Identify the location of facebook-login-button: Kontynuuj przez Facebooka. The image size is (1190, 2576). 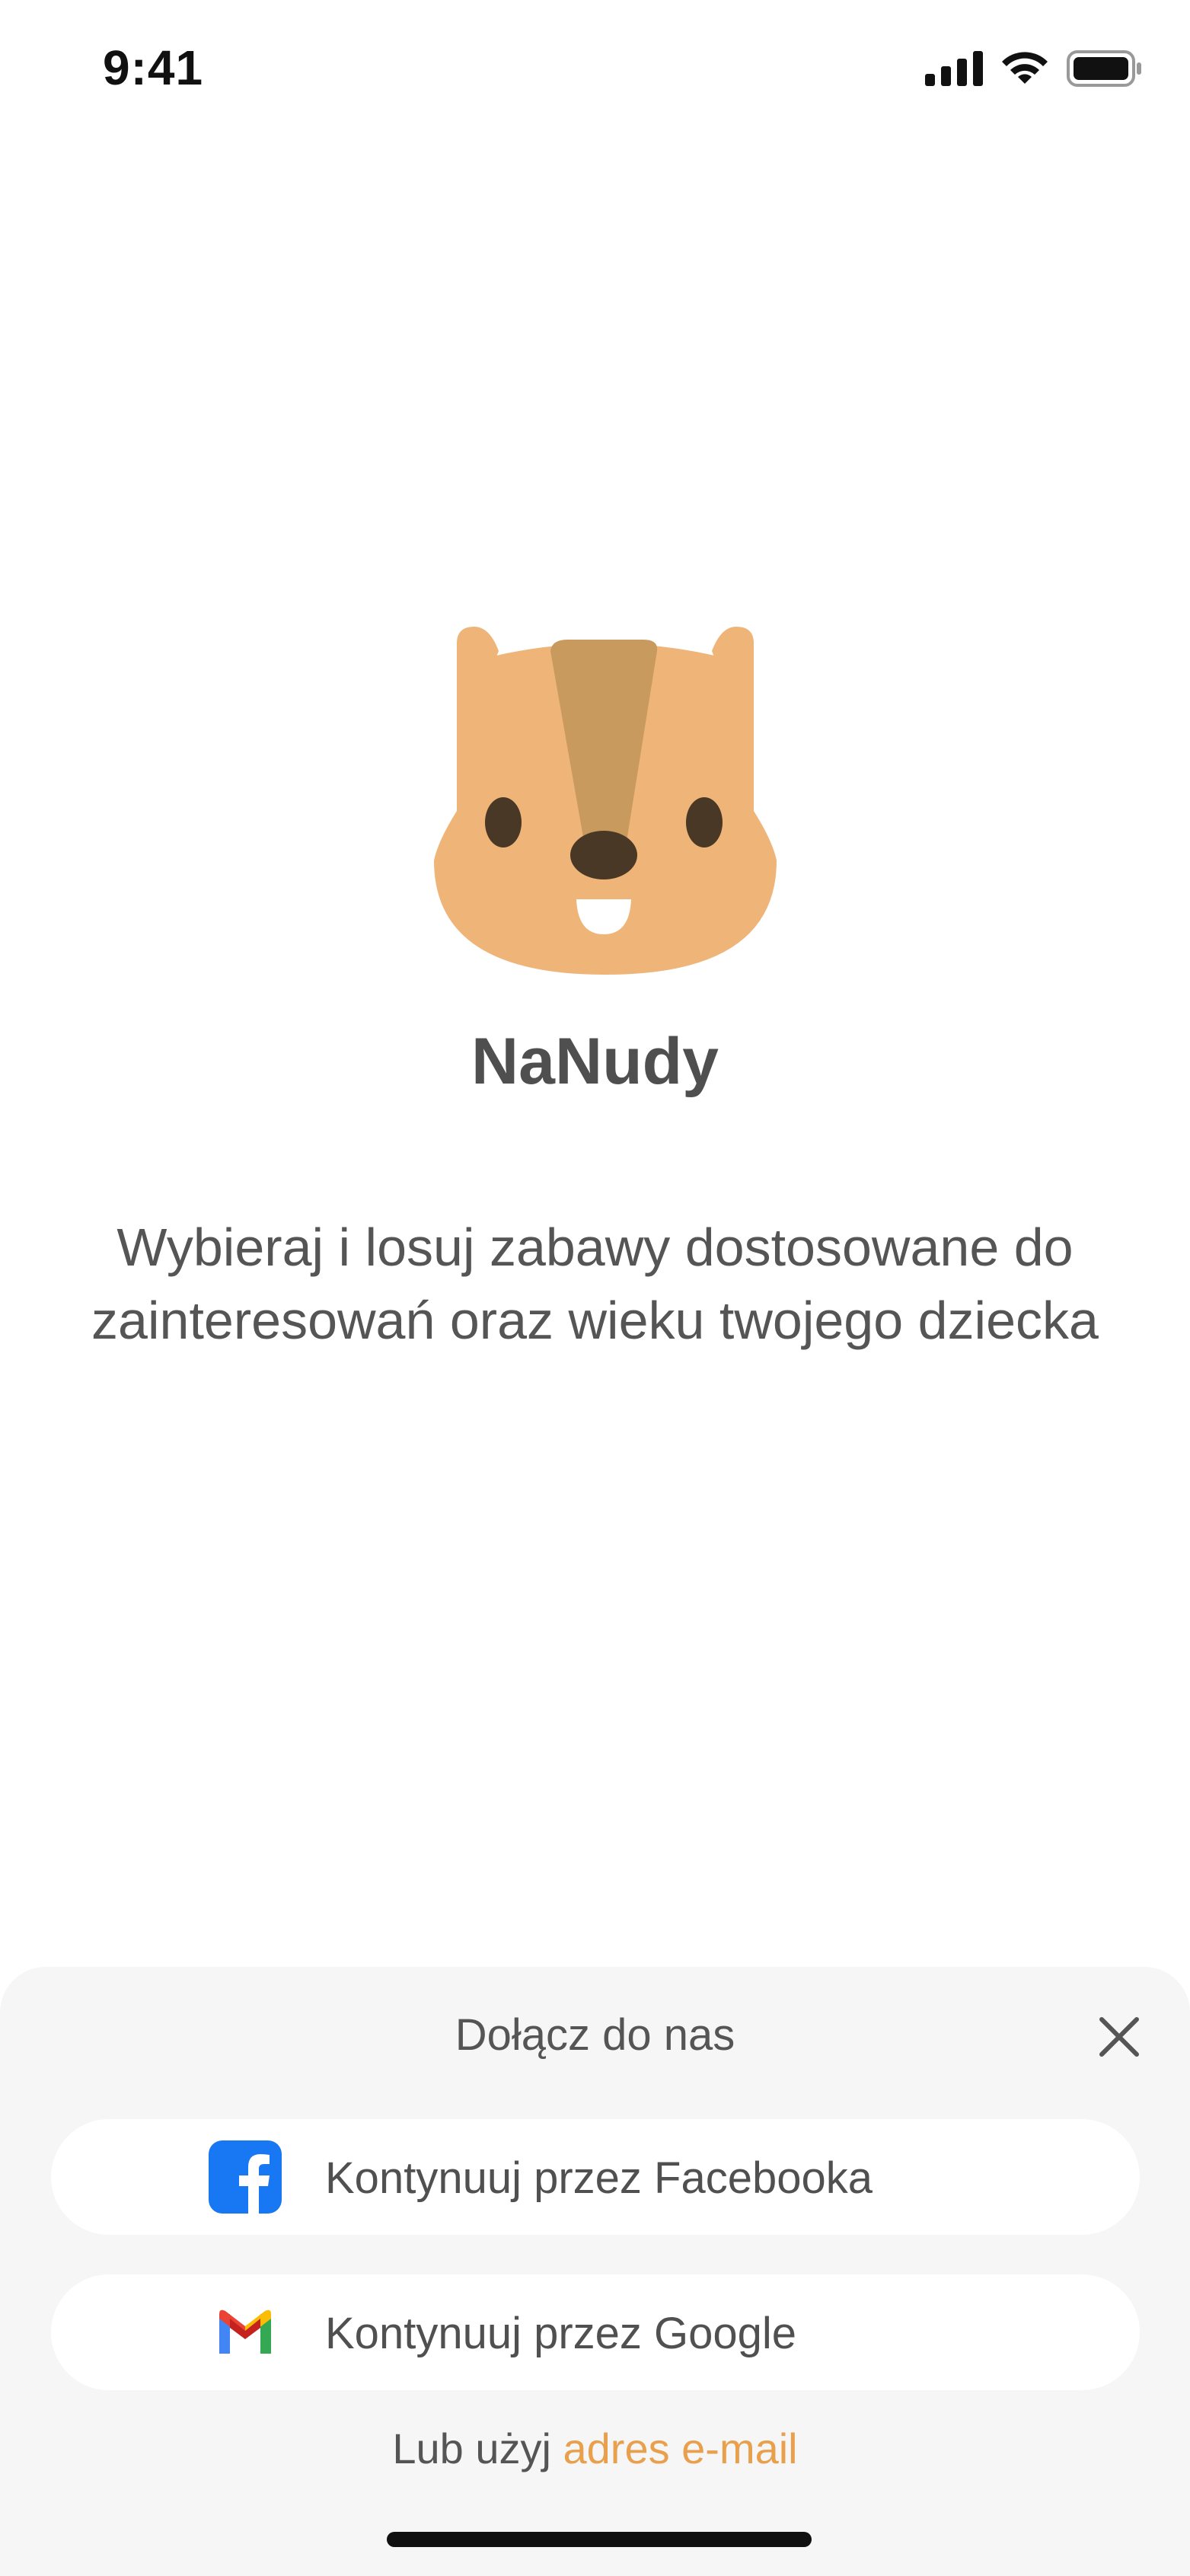
(595, 2177).